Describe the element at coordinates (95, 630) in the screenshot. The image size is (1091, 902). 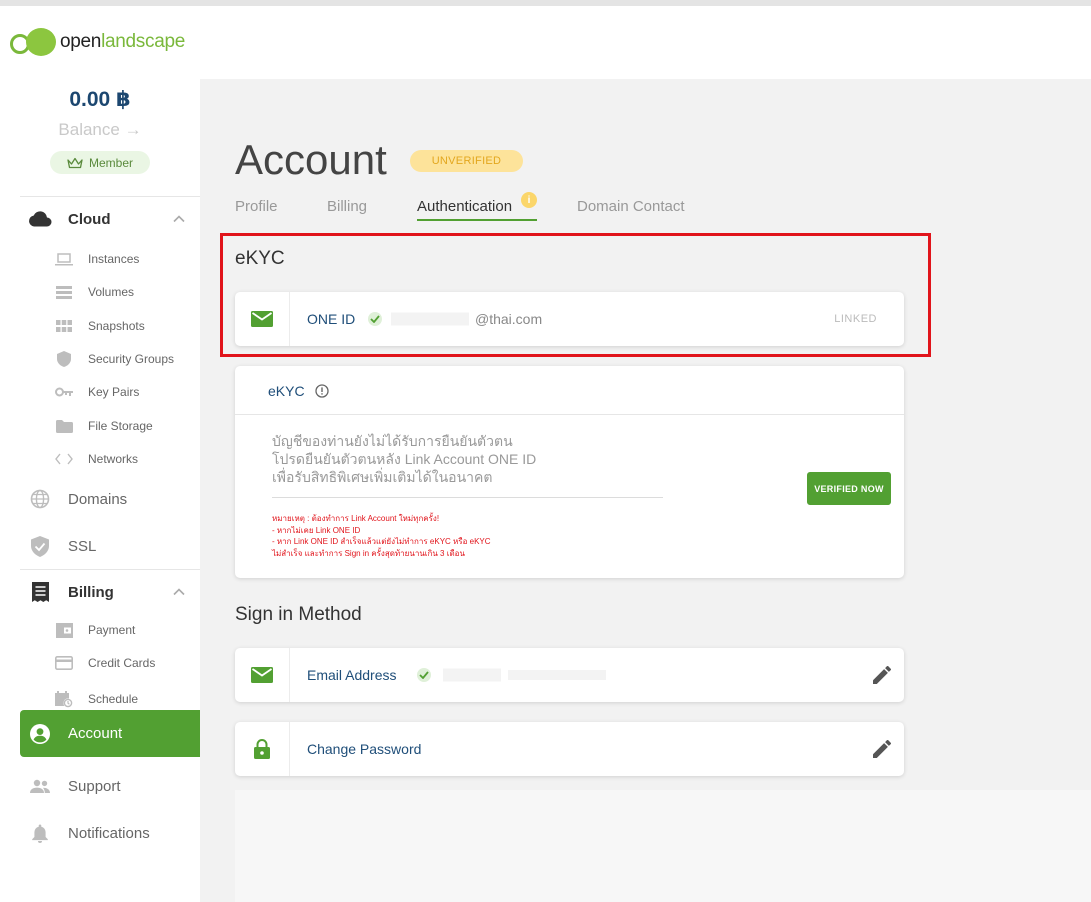
I see `sidebar-item-payment: Payment` at that location.